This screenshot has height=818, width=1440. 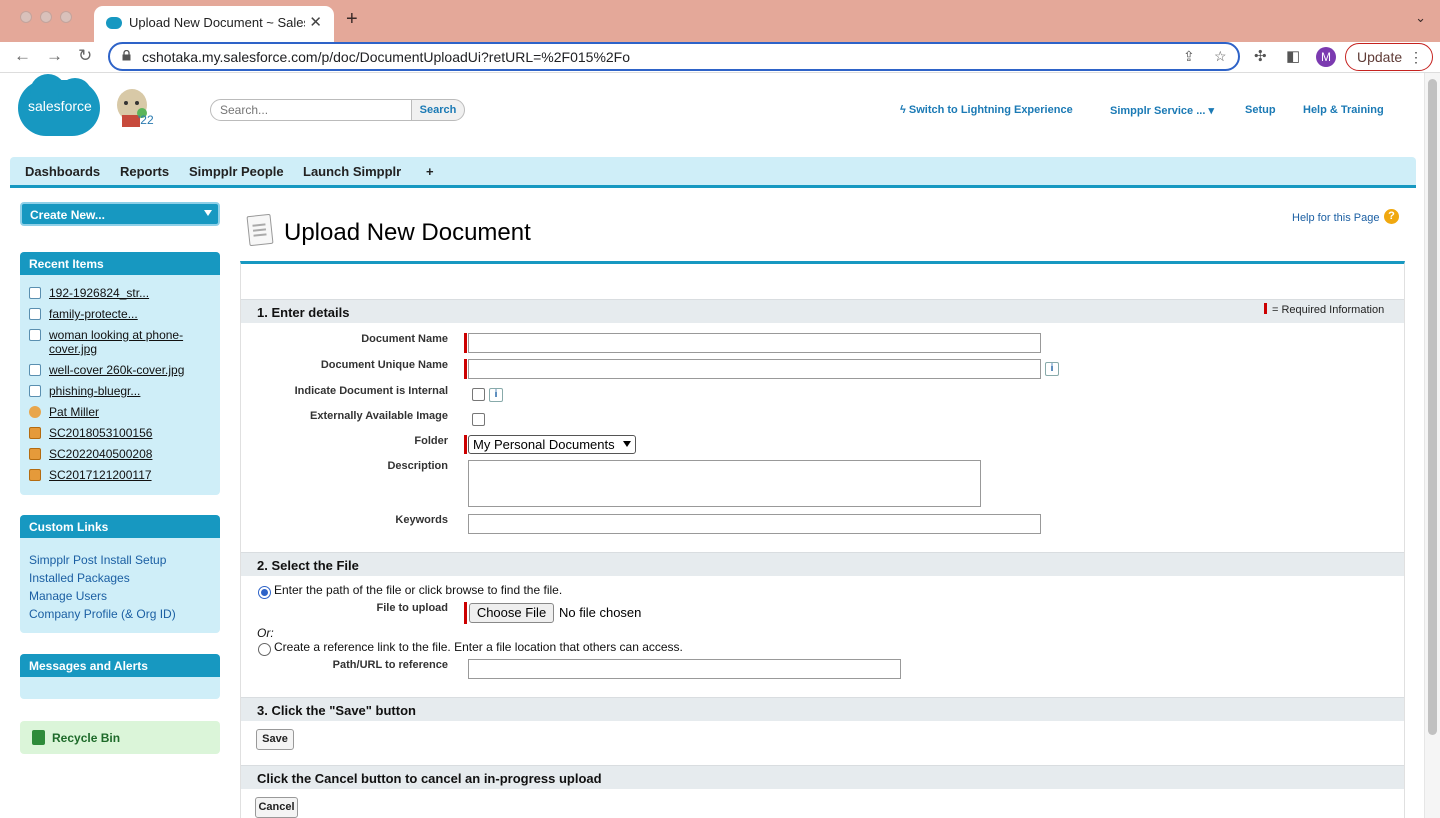 I want to click on document-unique-name-label: Document Unique Name, so click(x=384, y=365).